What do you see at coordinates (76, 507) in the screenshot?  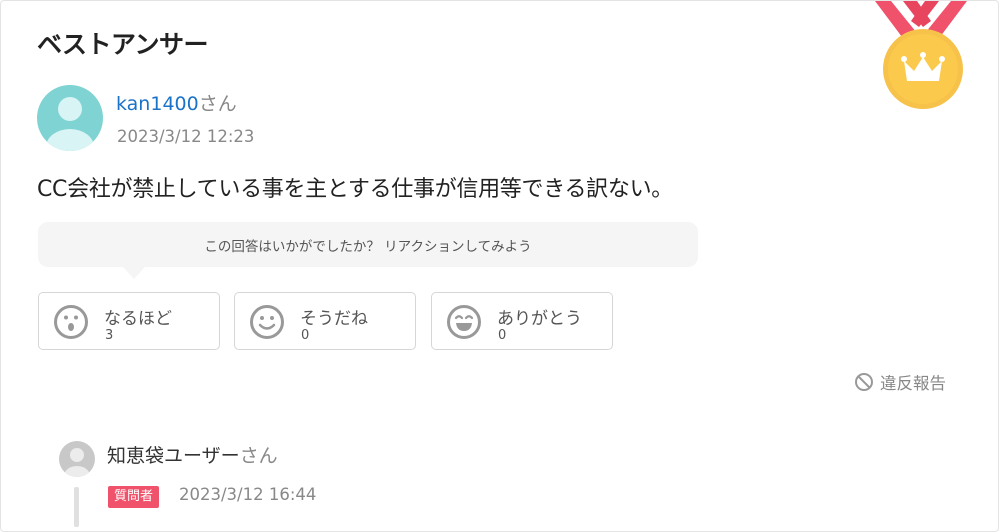 I see `thread-line` at bounding box center [76, 507].